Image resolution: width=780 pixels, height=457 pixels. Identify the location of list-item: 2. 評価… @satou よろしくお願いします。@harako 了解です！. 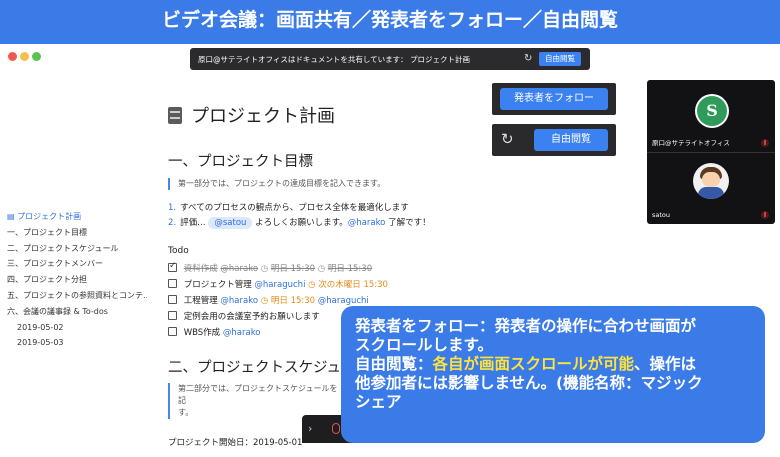
(299, 223).